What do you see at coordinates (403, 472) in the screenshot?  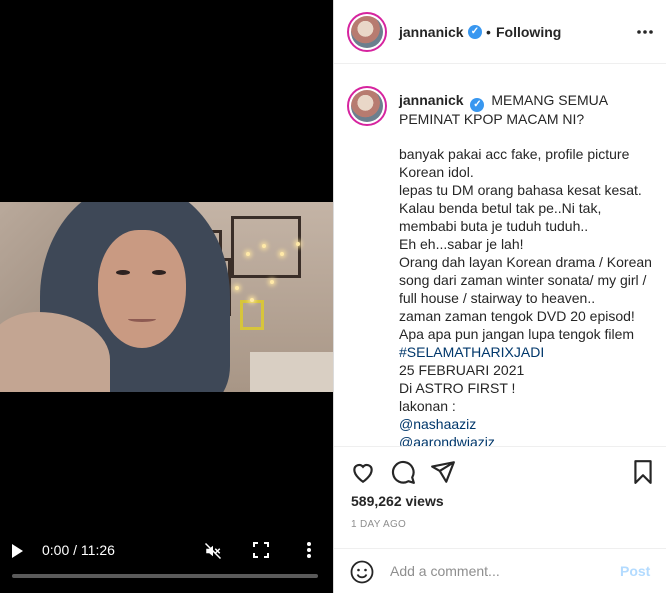 I see `comment-icon` at bounding box center [403, 472].